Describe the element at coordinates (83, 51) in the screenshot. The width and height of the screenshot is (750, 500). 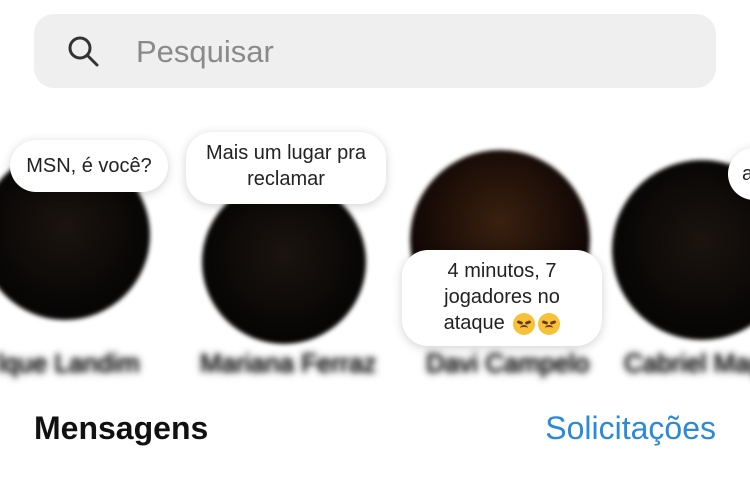
I see `search-icon` at that location.